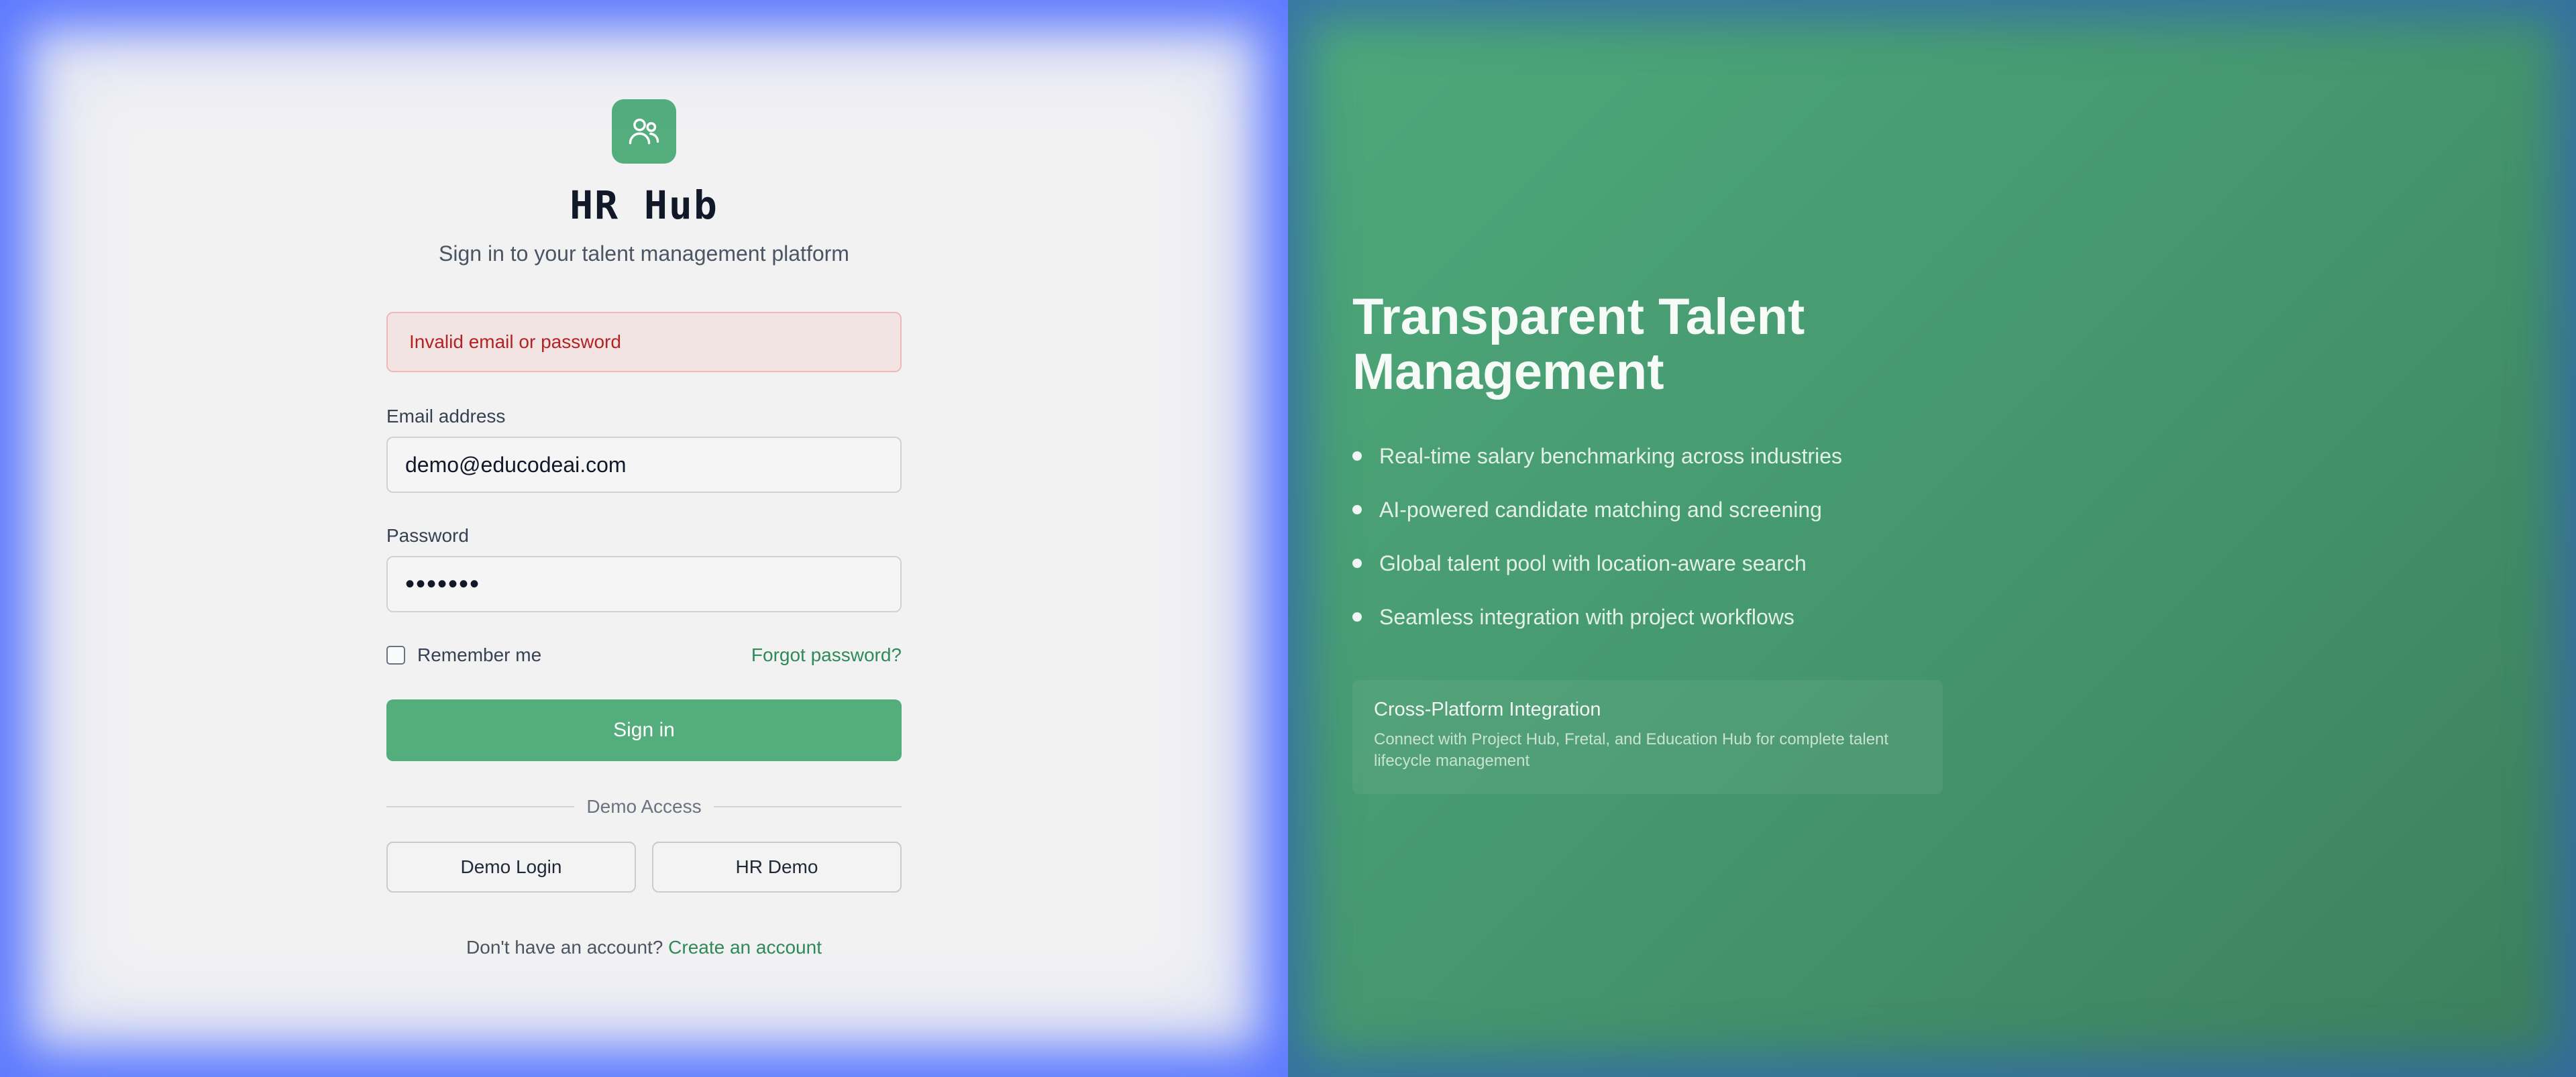  I want to click on app-title: HR Hub, so click(644, 205).